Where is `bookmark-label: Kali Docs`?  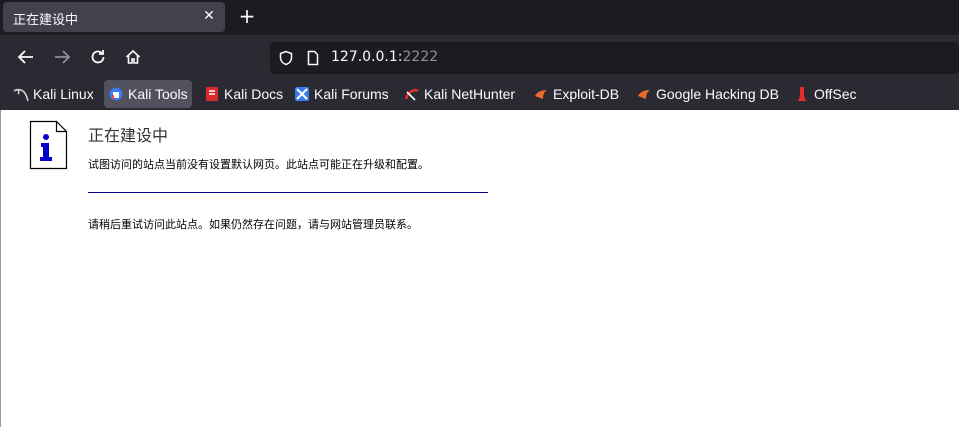
bookmark-label: Kali Docs is located at coordinates (254, 94).